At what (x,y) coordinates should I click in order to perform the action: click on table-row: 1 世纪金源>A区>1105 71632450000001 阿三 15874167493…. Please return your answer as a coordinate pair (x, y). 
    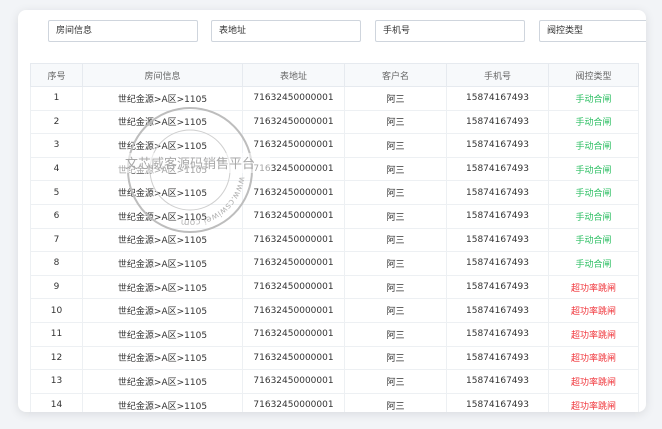
    Looking at the image, I should click on (334, 98).